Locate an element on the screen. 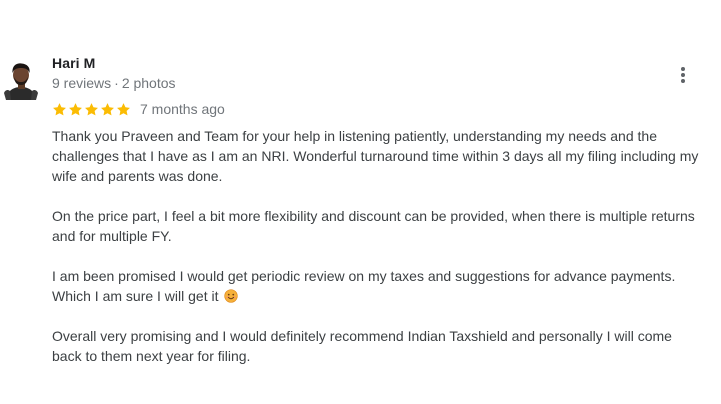 The height and width of the screenshot is (404, 721). rating-row: 7 months ago is located at coordinates (138, 109).